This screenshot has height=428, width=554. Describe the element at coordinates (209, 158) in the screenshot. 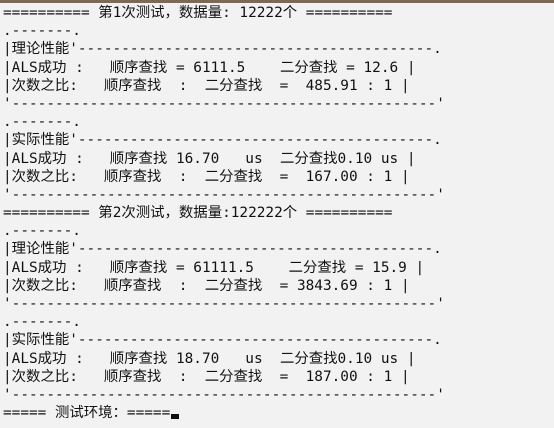

I see `als-row: |ALS成功 : 顺序查找 16.70 us 二分查找0.10 us |` at that location.